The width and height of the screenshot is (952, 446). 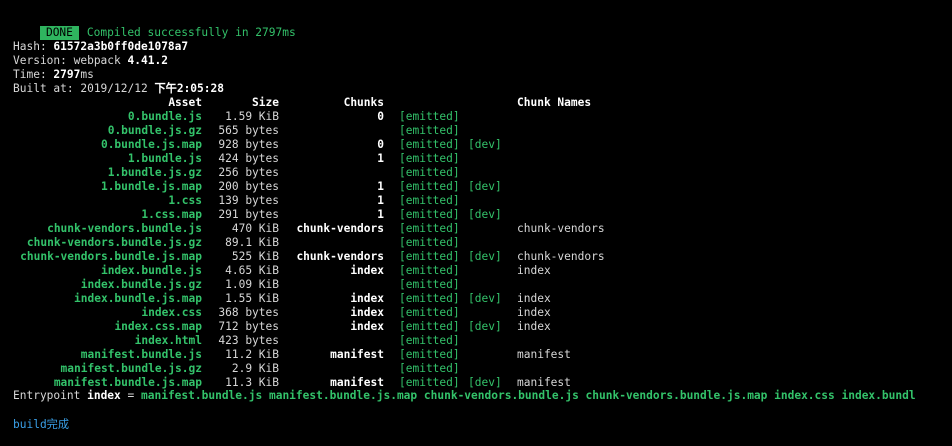 I want to click on version-value: 4.41.2, so click(x=147, y=60).